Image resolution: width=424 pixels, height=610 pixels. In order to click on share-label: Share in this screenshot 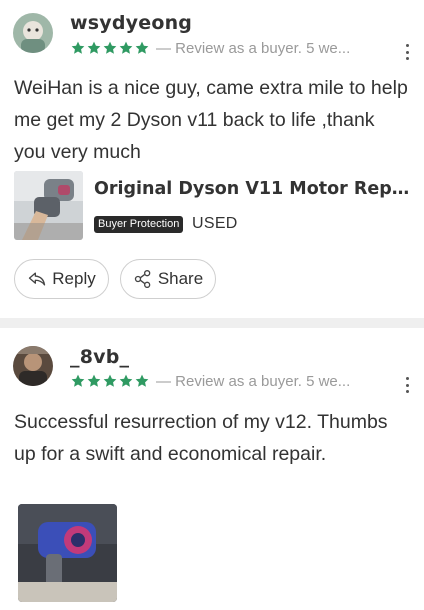, I will do `click(180, 278)`.